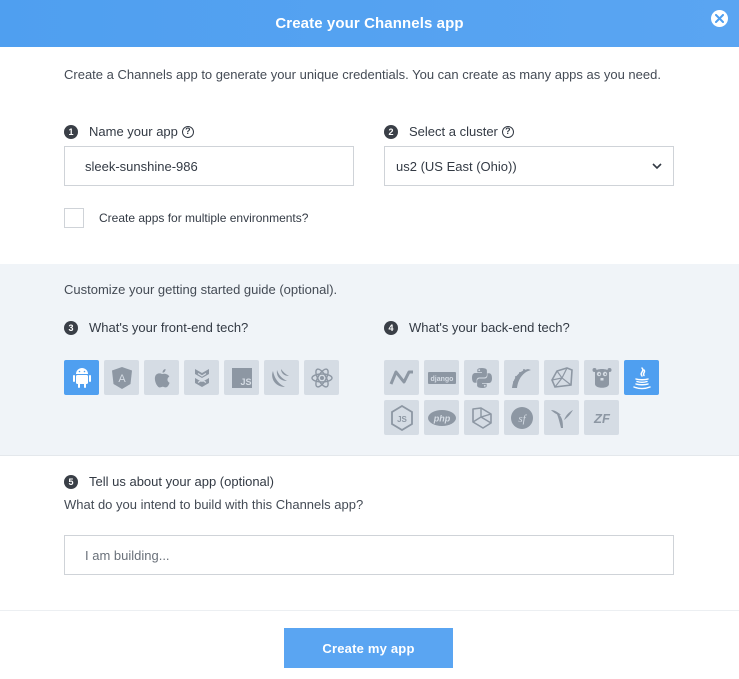 Image resolution: width=739 pixels, height=679 pixels. I want to click on backend-ruby, so click(561, 377).